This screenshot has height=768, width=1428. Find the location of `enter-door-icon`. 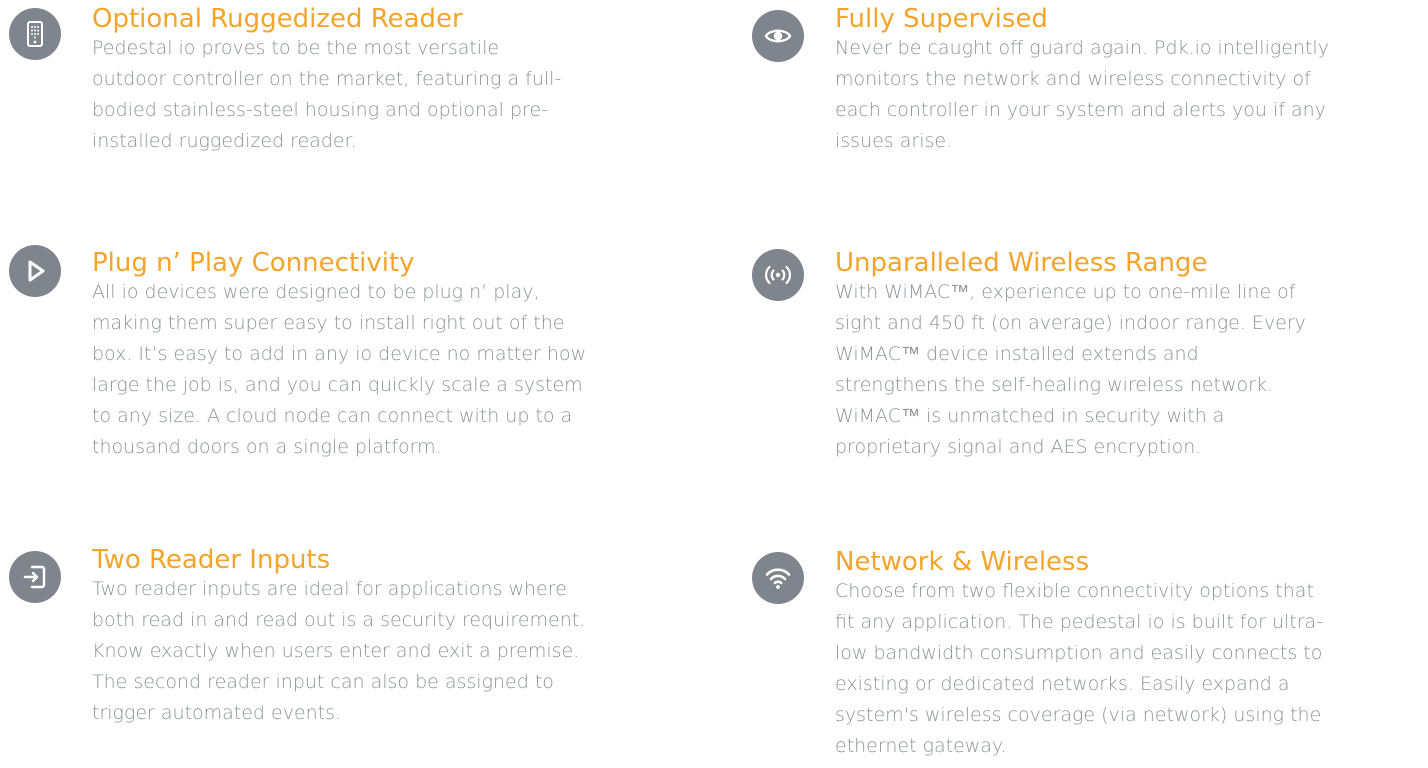

enter-door-icon is located at coordinates (35, 577).